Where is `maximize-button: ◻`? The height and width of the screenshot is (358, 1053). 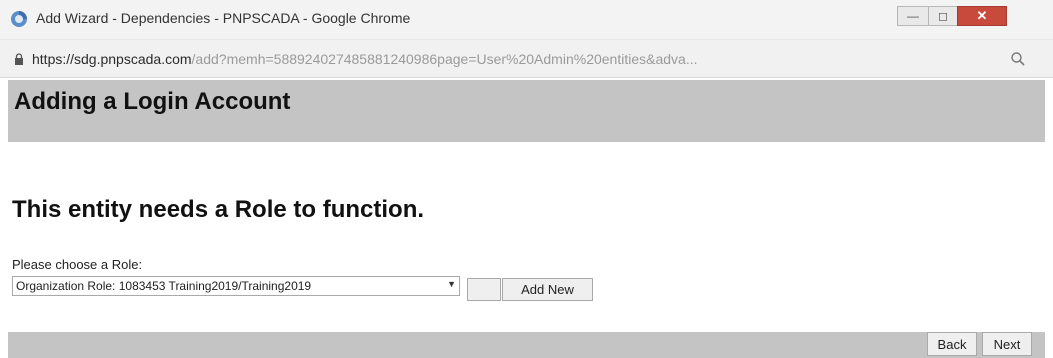
maximize-button: ◻ is located at coordinates (943, 16).